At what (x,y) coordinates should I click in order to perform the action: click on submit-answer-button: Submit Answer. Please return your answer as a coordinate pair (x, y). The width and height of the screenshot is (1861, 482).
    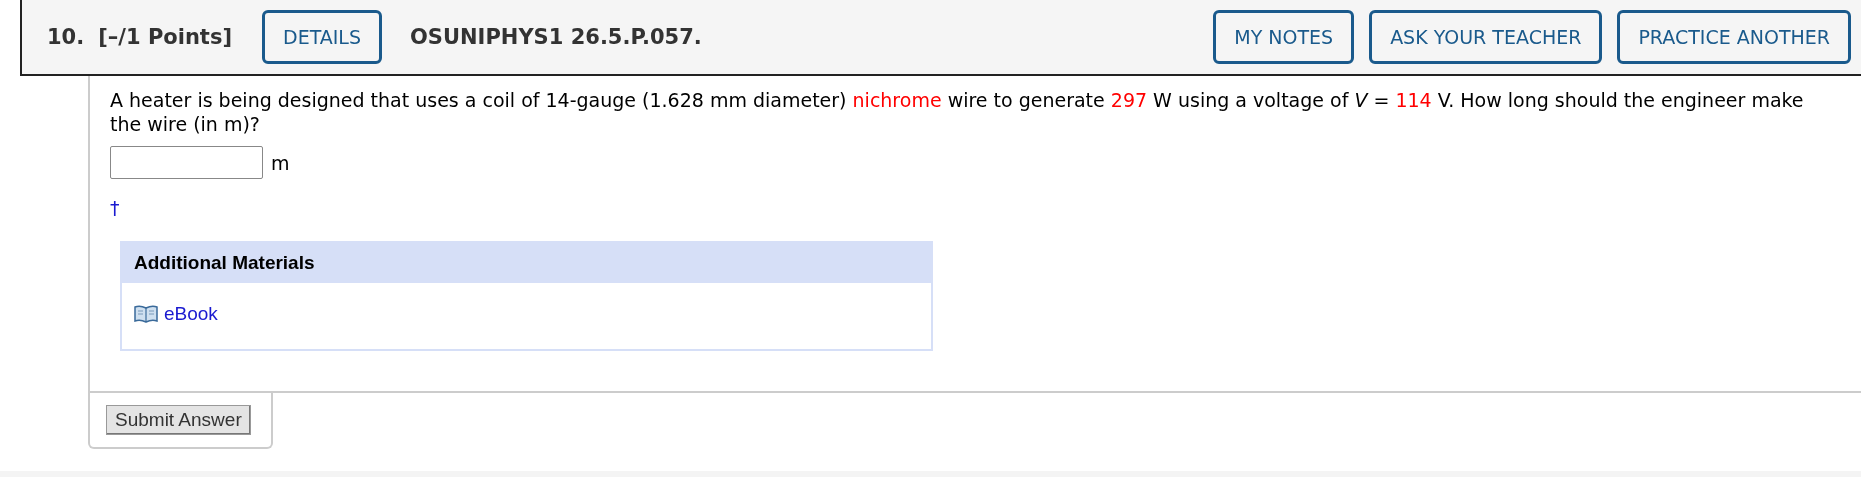
    Looking at the image, I should click on (178, 420).